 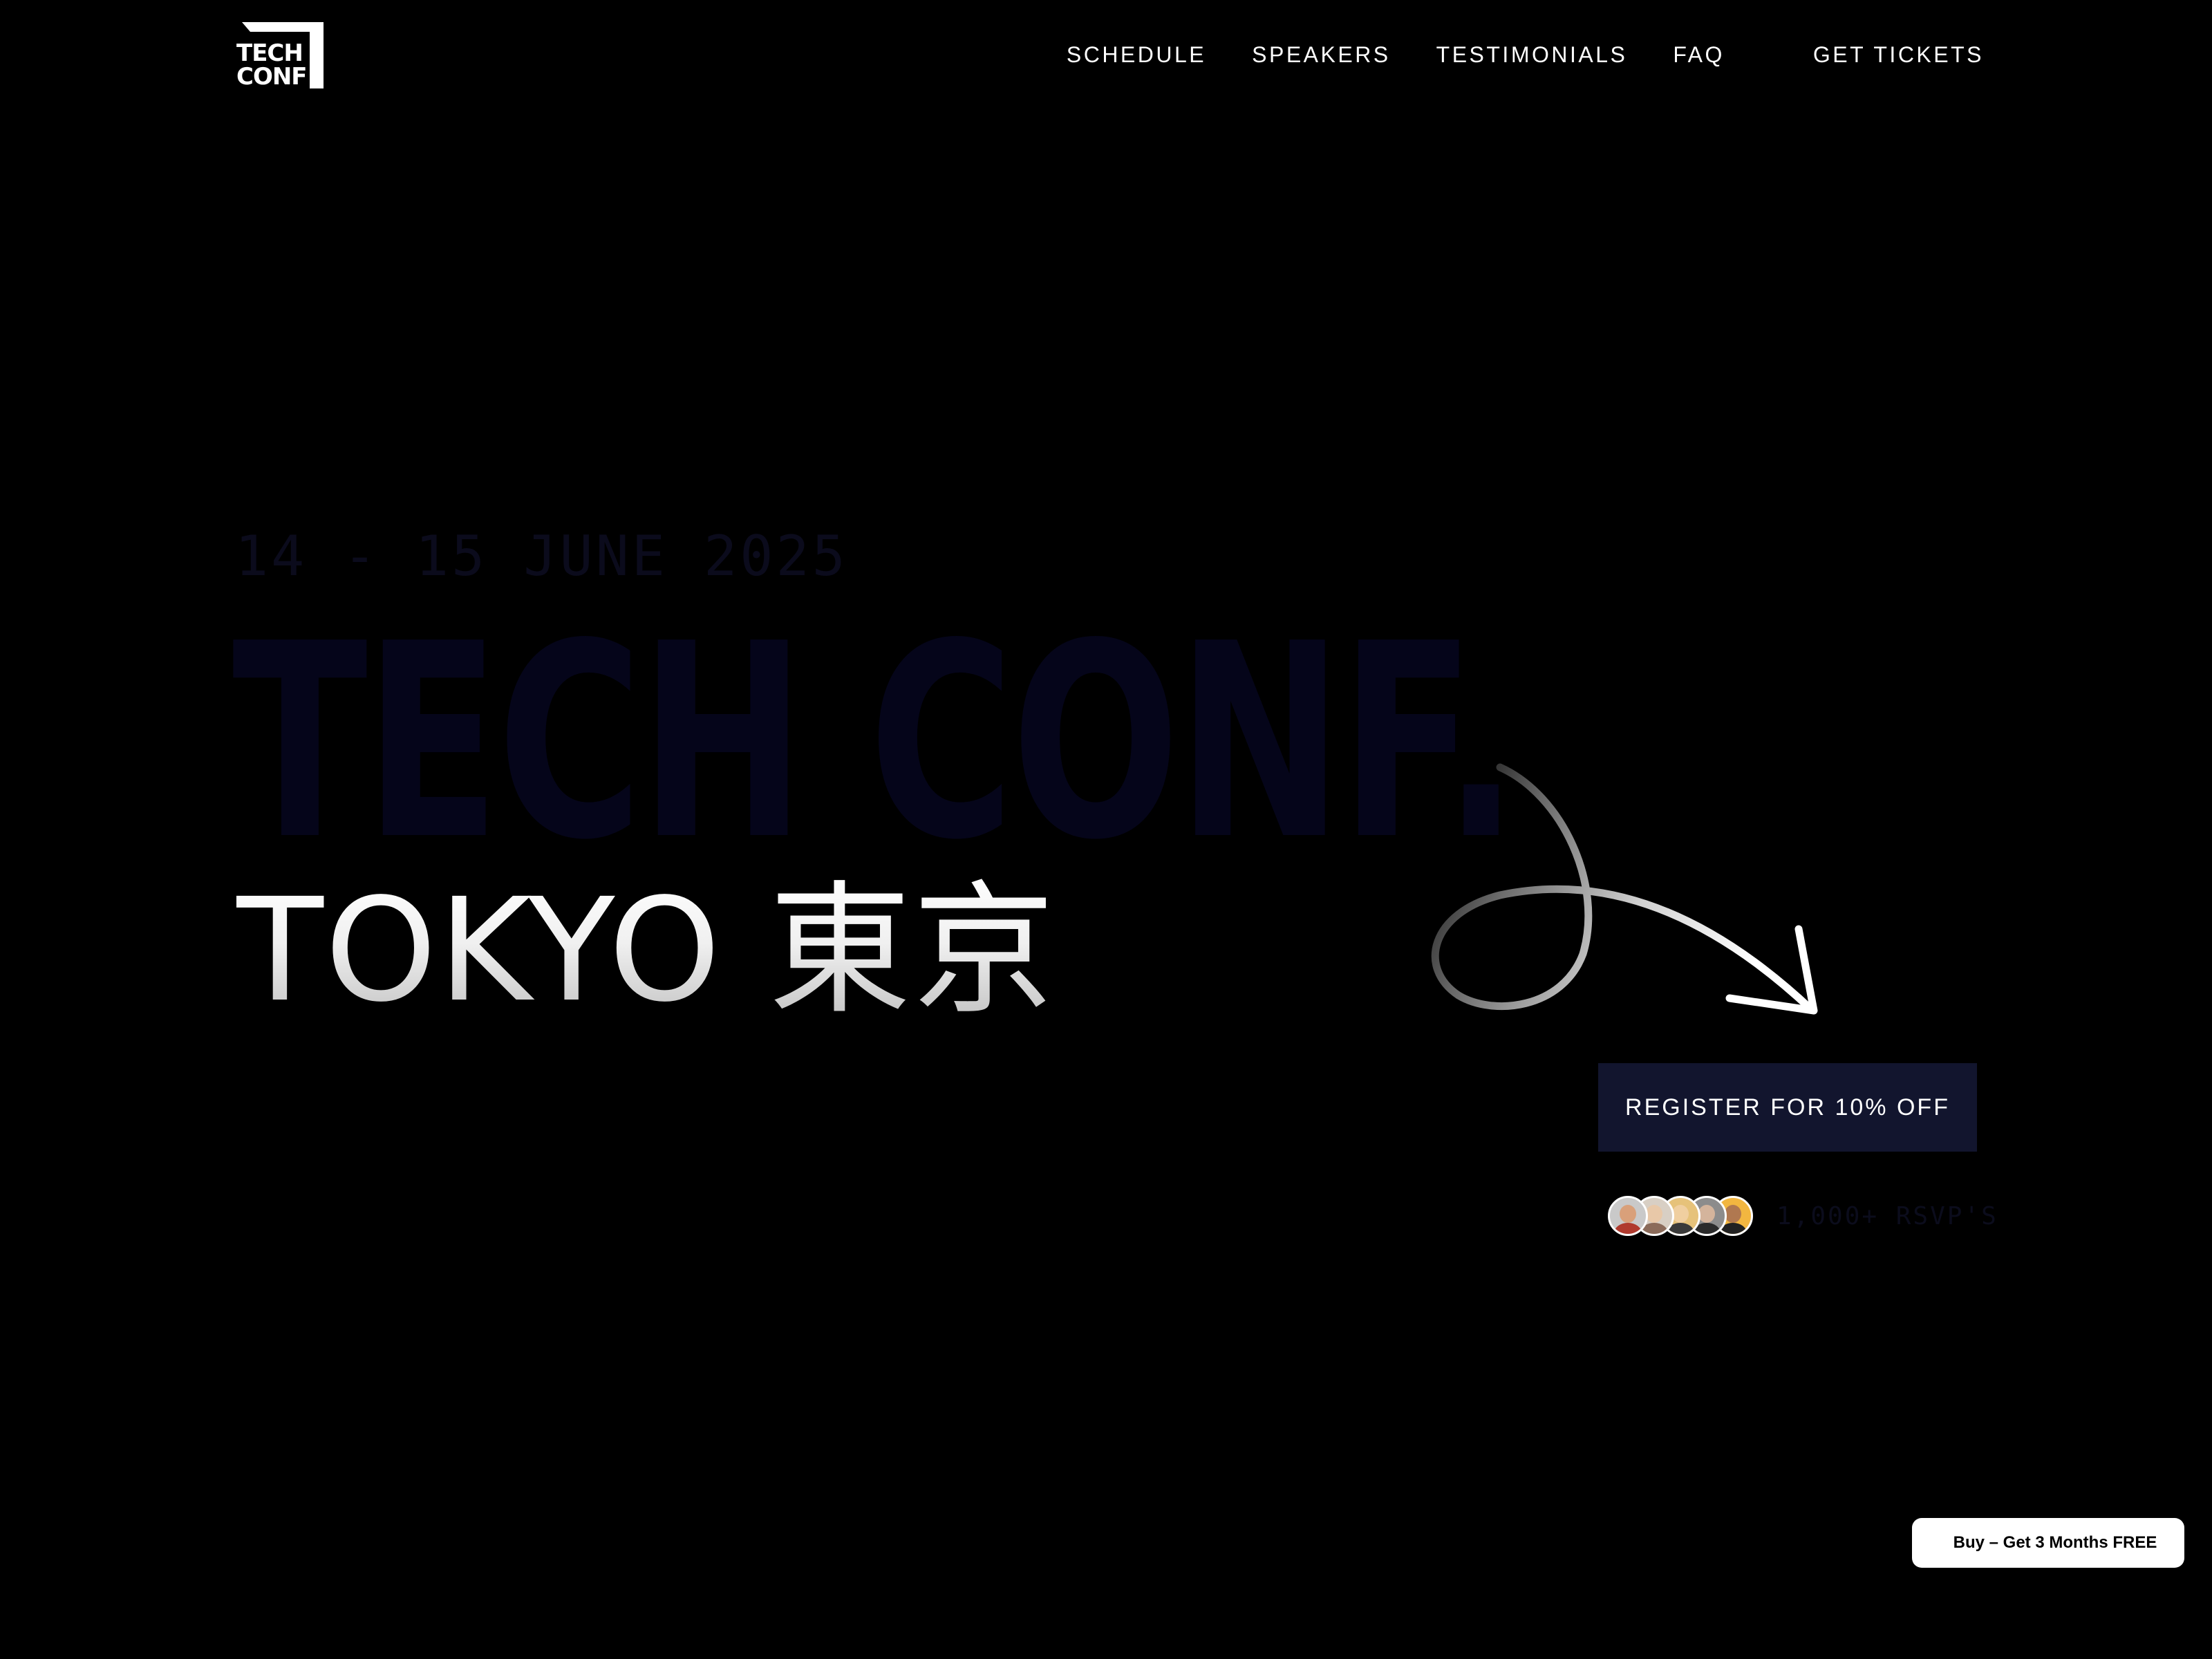 What do you see at coordinates (1136, 55) in the screenshot?
I see `nav-schedule-link: SCHEDULE` at bounding box center [1136, 55].